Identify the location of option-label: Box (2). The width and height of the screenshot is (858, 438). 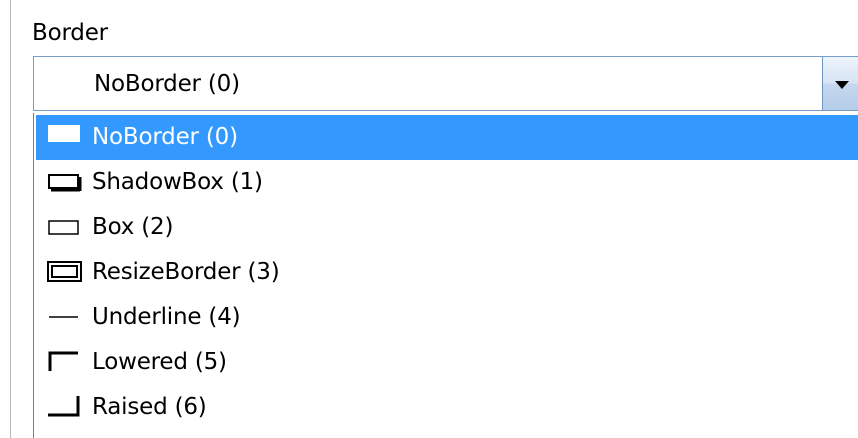
(133, 227).